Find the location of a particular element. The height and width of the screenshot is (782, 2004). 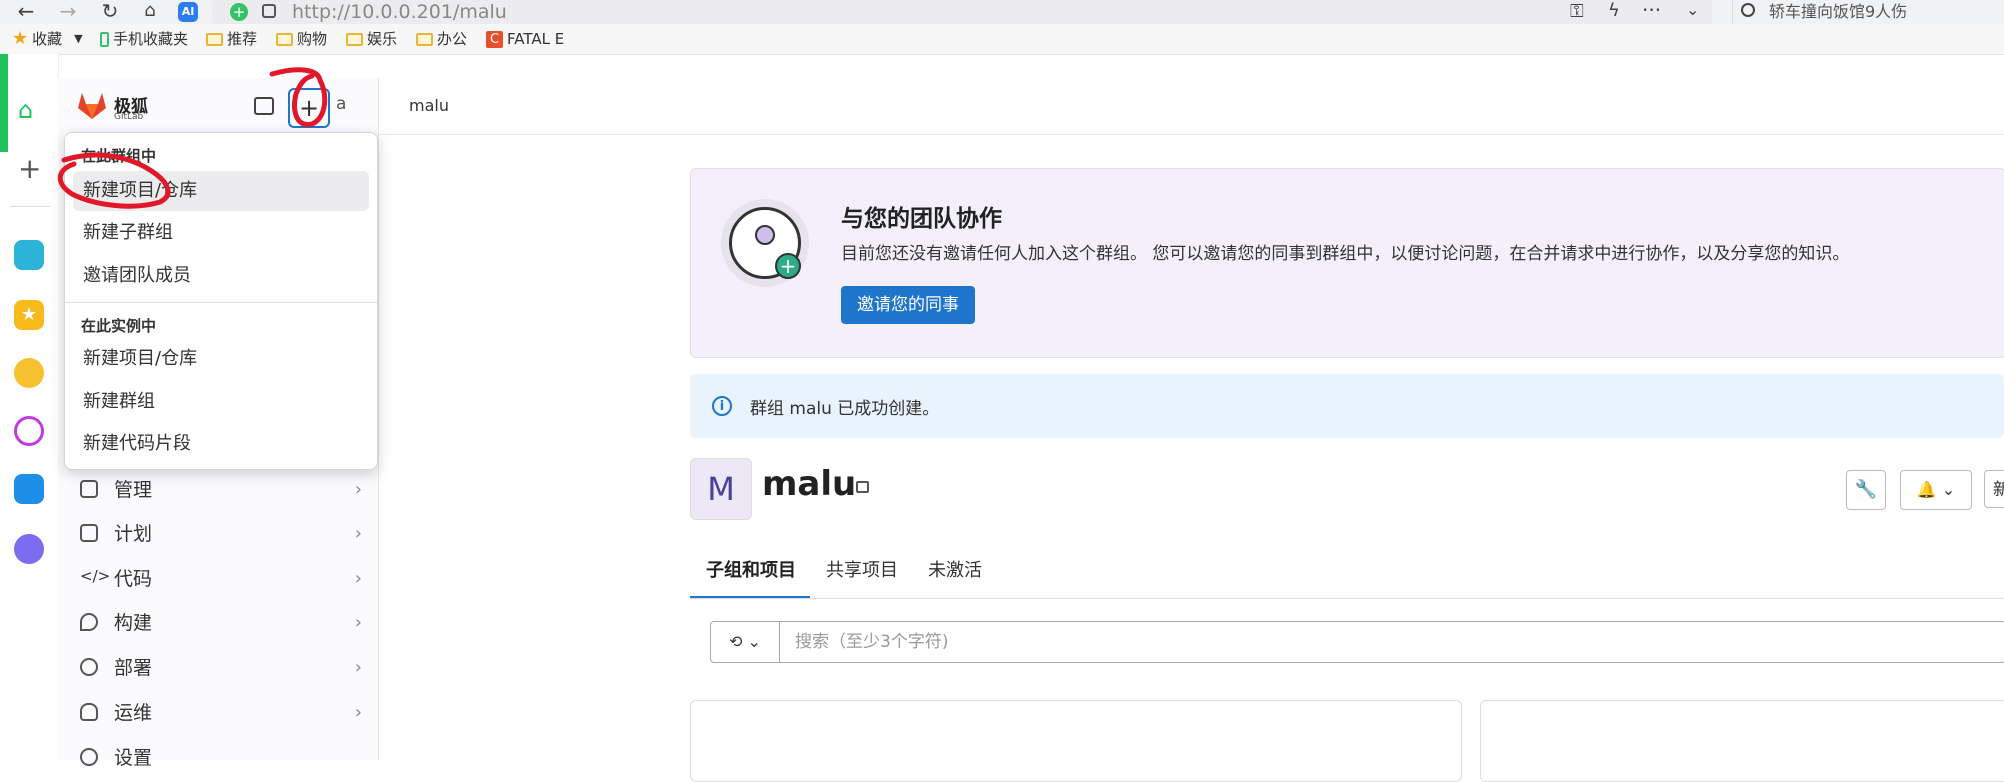

annotation-circle-plus is located at coordinates (298, 97).